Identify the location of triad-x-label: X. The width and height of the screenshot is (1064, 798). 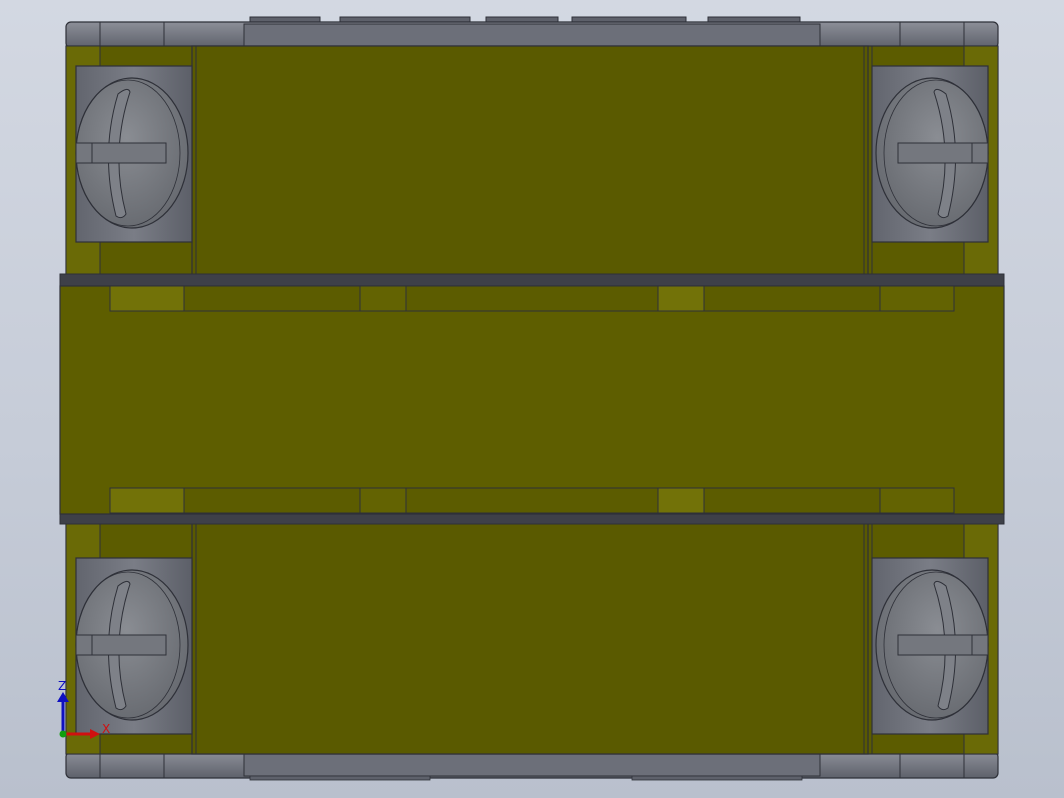
(106, 729).